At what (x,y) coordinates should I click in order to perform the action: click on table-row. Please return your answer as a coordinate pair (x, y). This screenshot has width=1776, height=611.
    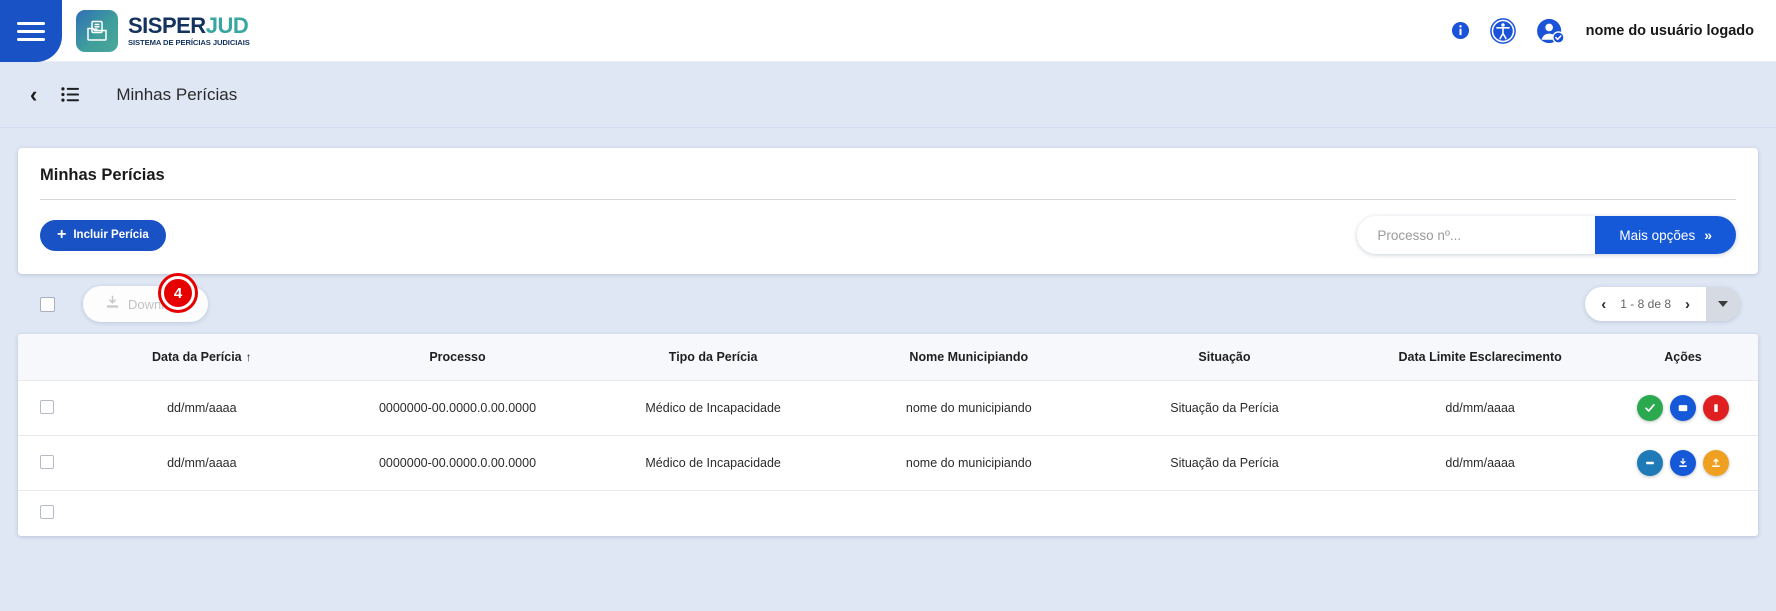
    Looking at the image, I should click on (888, 513).